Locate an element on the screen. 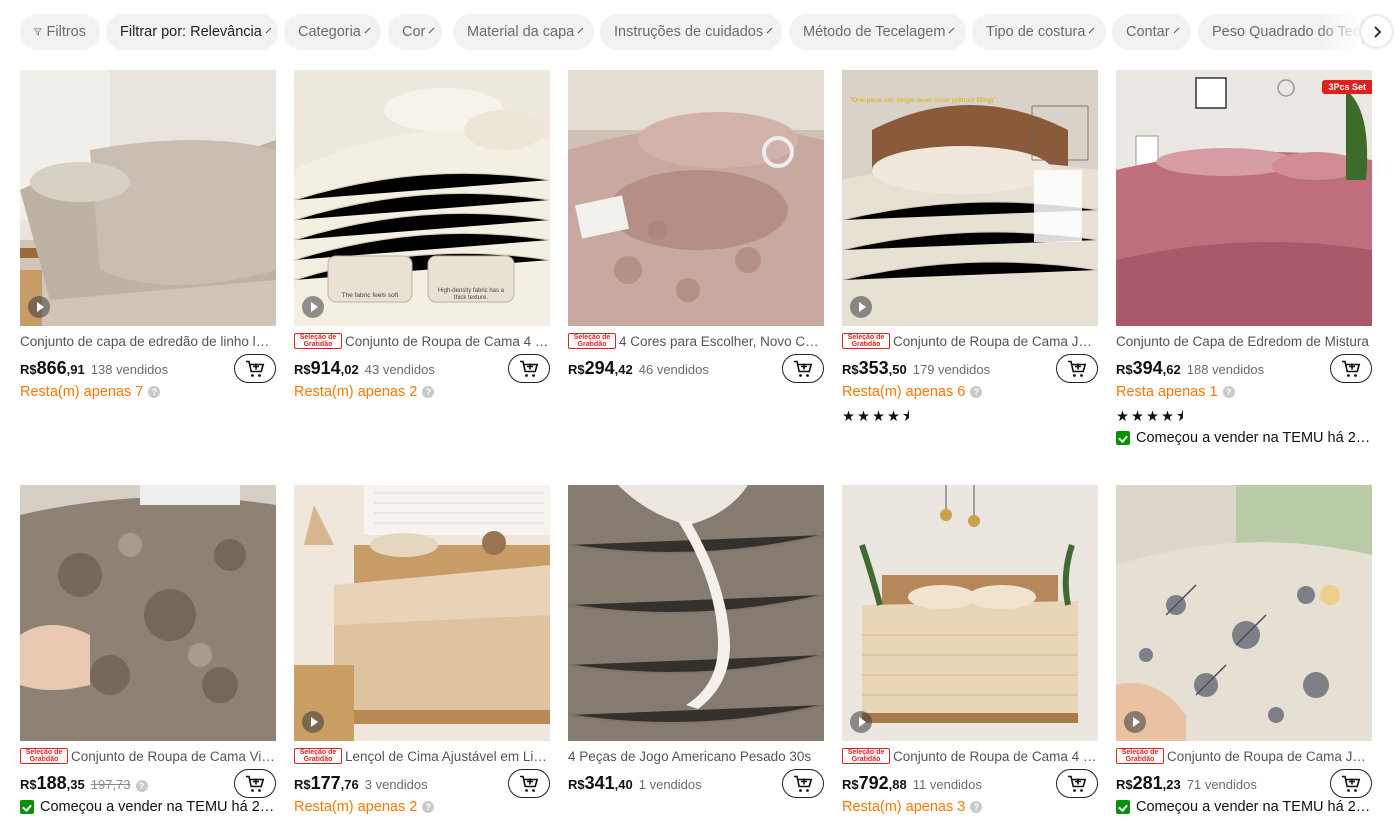  filters-label: Filtros is located at coordinates (66, 32).